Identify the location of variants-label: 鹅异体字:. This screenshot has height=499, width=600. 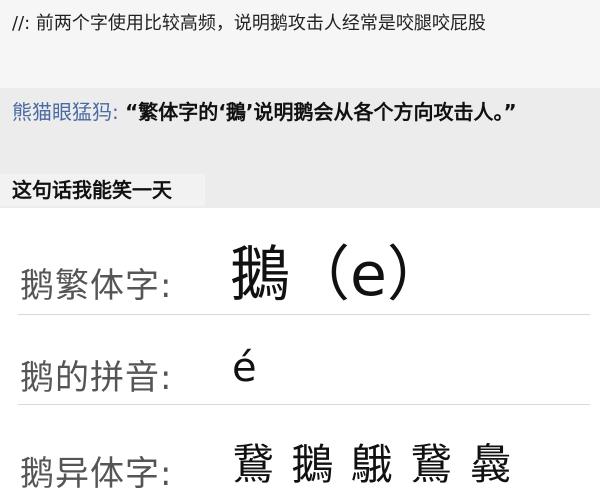
(96, 474).